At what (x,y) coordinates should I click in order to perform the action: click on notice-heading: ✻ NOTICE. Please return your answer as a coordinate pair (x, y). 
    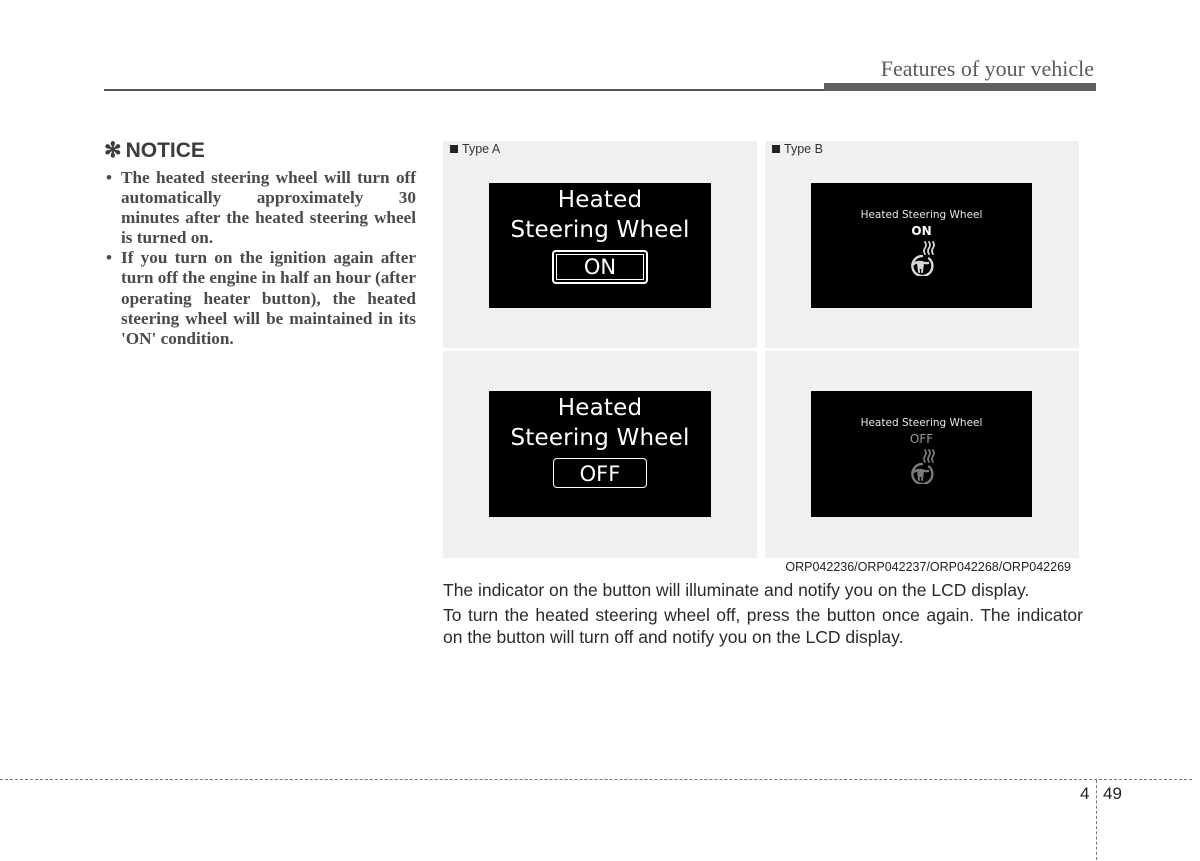
    Looking at the image, I should click on (154, 150).